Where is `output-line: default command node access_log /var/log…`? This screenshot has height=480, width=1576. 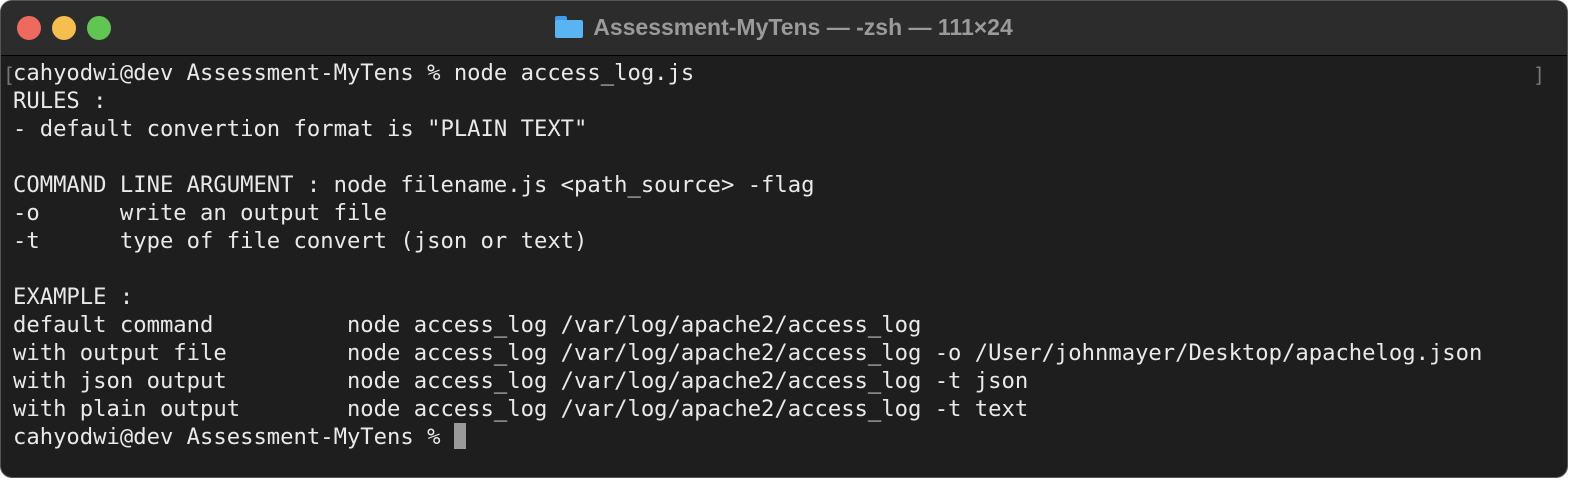 output-line: default command node access_log /var/log… is located at coordinates (467, 325).